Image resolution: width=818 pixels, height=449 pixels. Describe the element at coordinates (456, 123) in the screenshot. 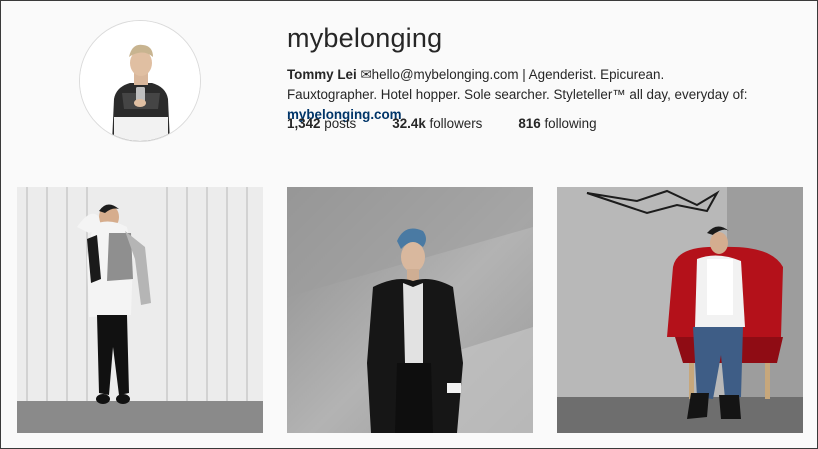

I see `followers-label: followers` at that location.